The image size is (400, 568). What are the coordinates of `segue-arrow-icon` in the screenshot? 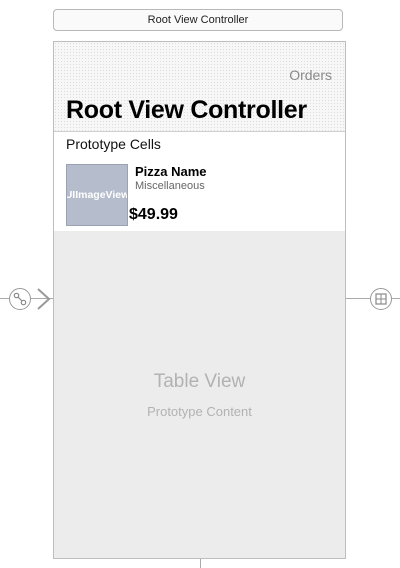 It's located at (44, 299).